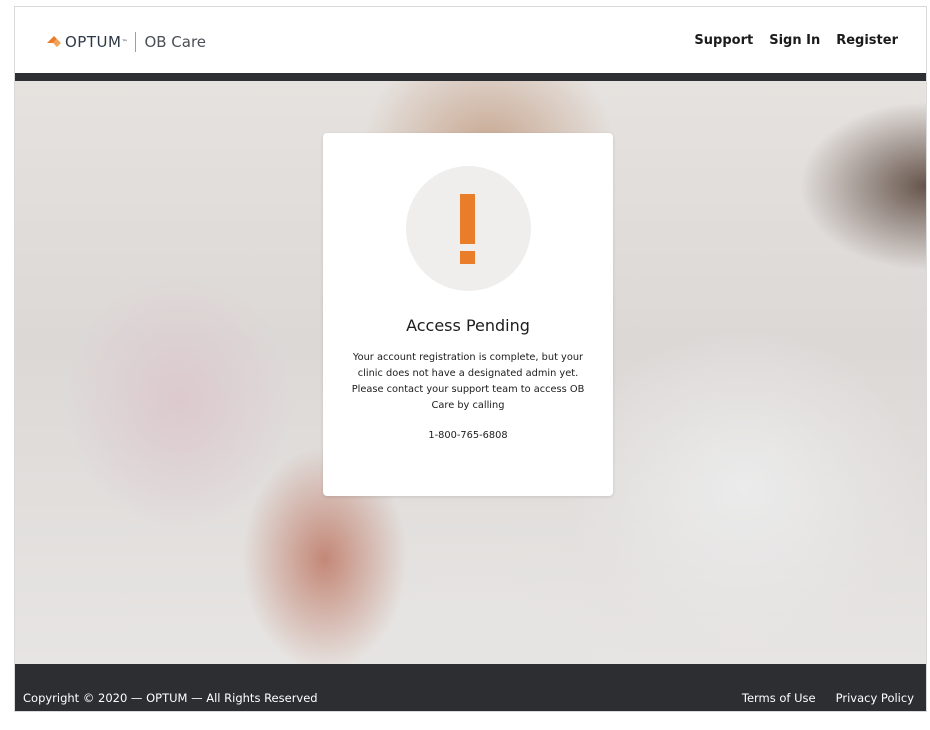 The height and width of the screenshot is (730, 930). Describe the element at coordinates (723, 40) in the screenshot. I see `nav-support-link: Support` at that location.